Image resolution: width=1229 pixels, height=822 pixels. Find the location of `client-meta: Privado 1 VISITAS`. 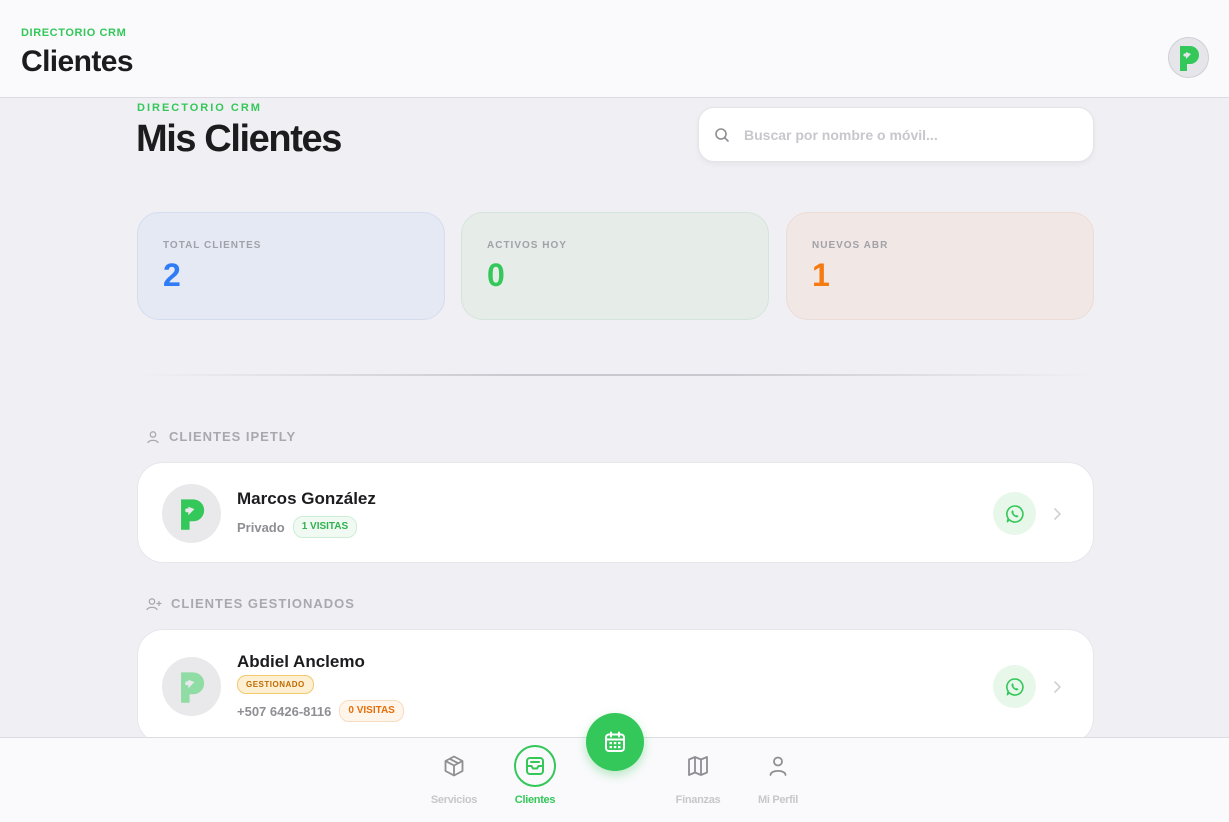

client-meta: Privado 1 VISITAS is located at coordinates (297, 527).